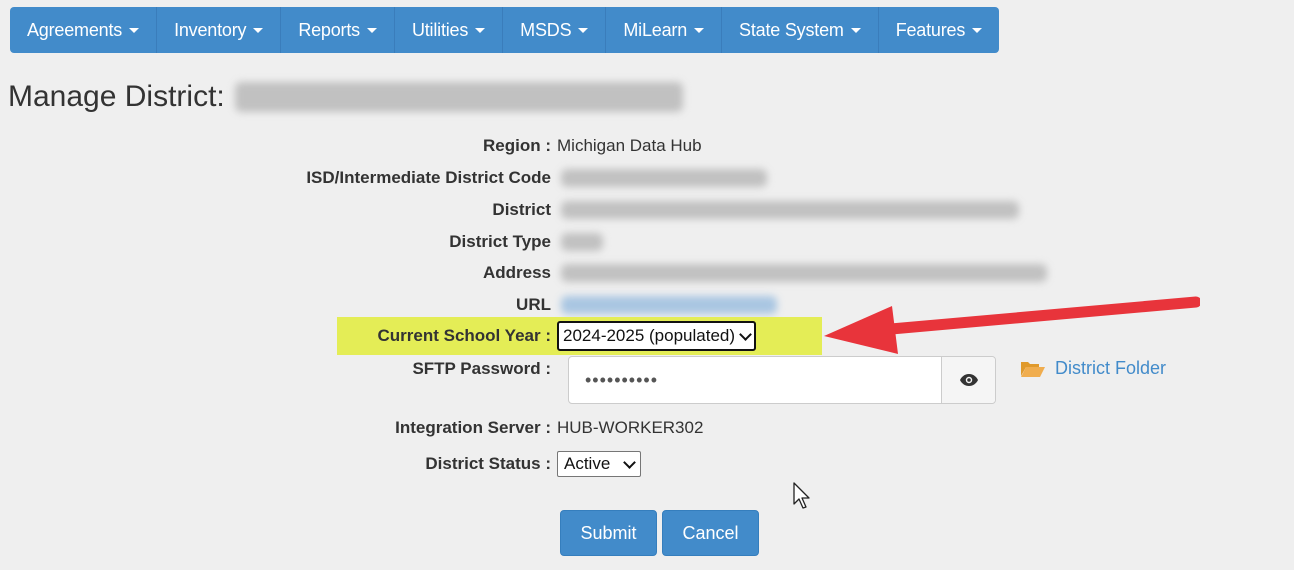 The height and width of the screenshot is (570, 1294). I want to click on nav-milearn: MiLearn, so click(664, 30).